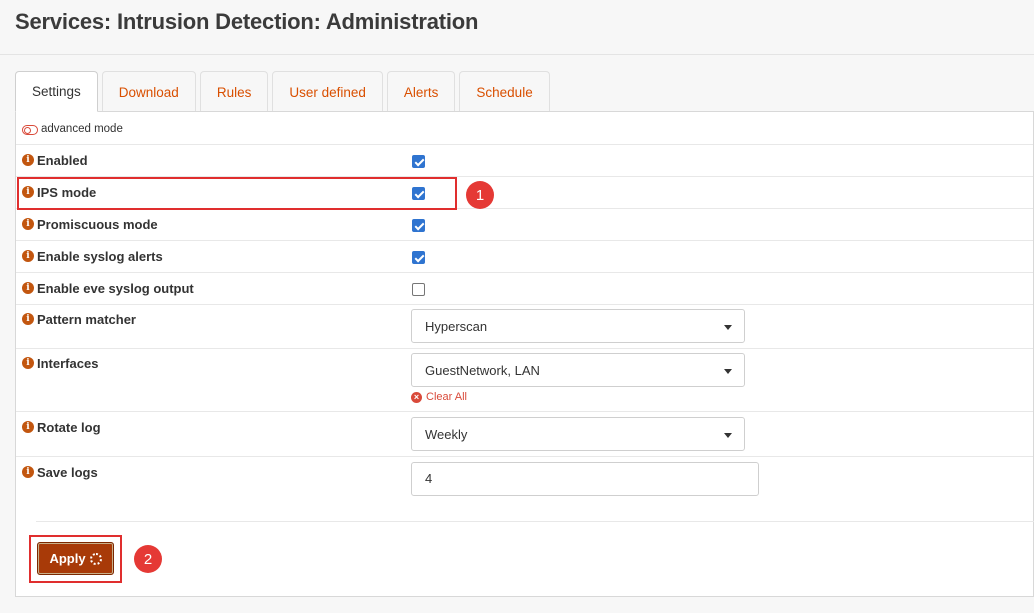 This screenshot has height=613, width=1034. What do you see at coordinates (456, 326) in the screenshot?
I see `pattern-matcher-value: Hyperscan` at bounding box center [456, 326].